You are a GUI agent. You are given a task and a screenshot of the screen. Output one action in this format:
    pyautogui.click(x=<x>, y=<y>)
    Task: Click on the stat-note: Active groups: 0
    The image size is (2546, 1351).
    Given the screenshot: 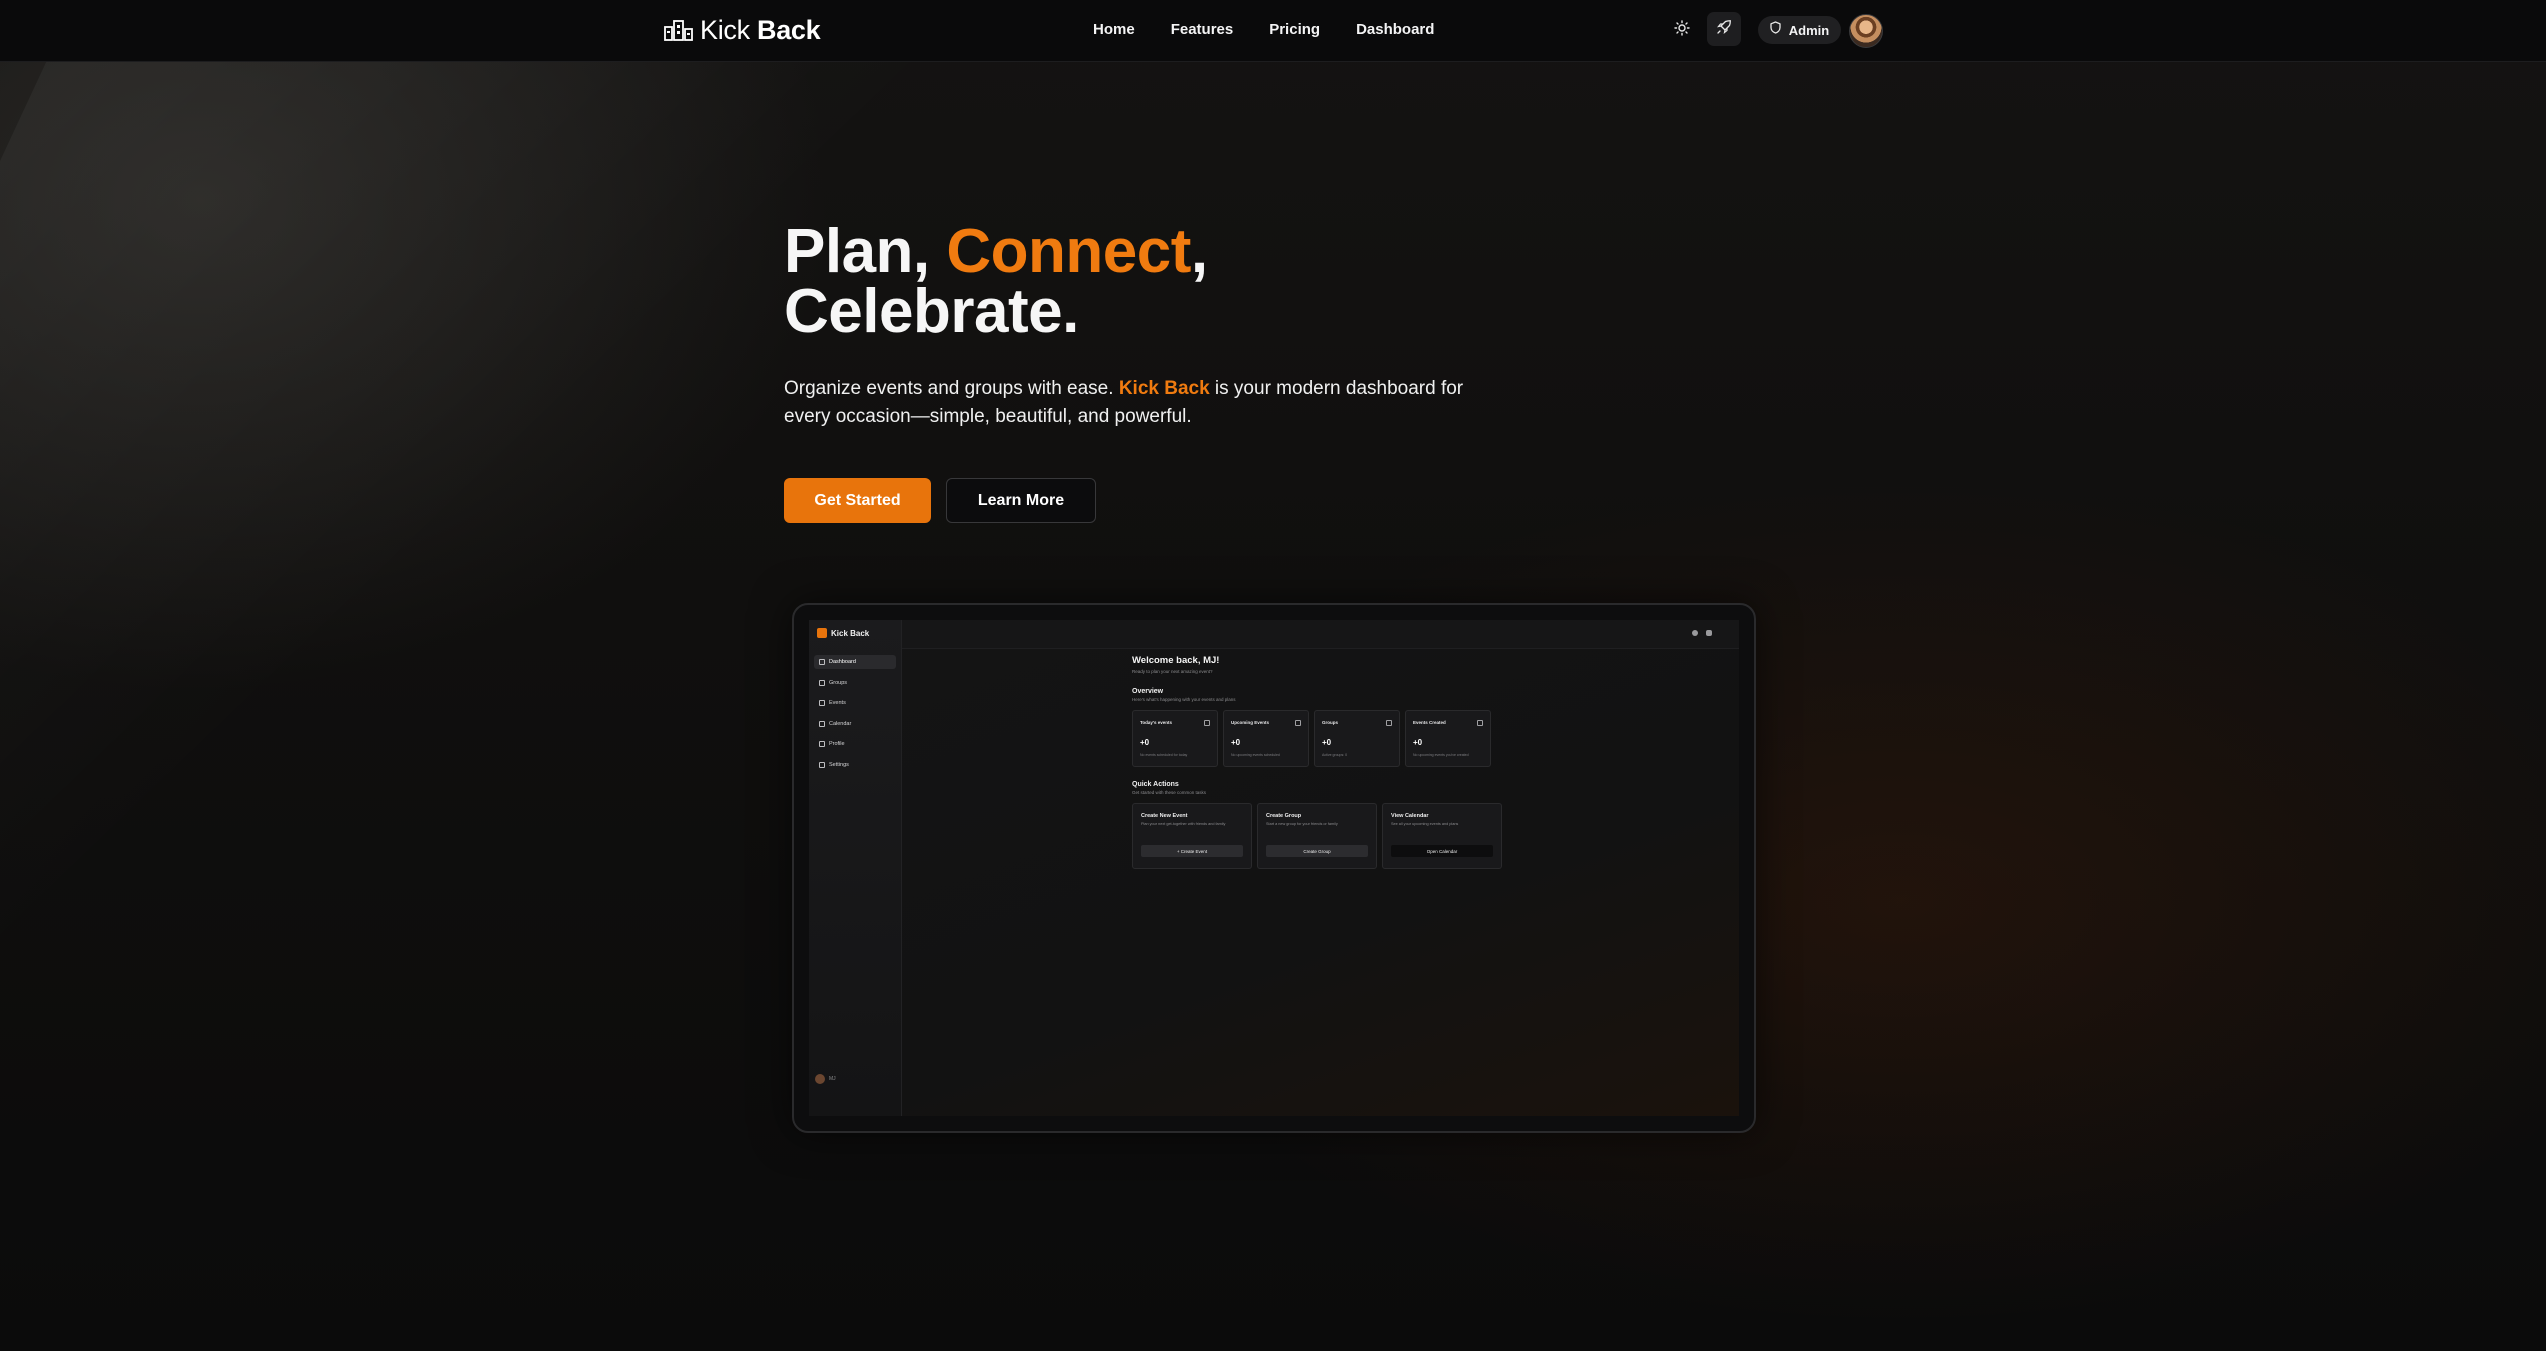 What is the action you would take?
    pyautogui.click(x=1335, y=755)
    